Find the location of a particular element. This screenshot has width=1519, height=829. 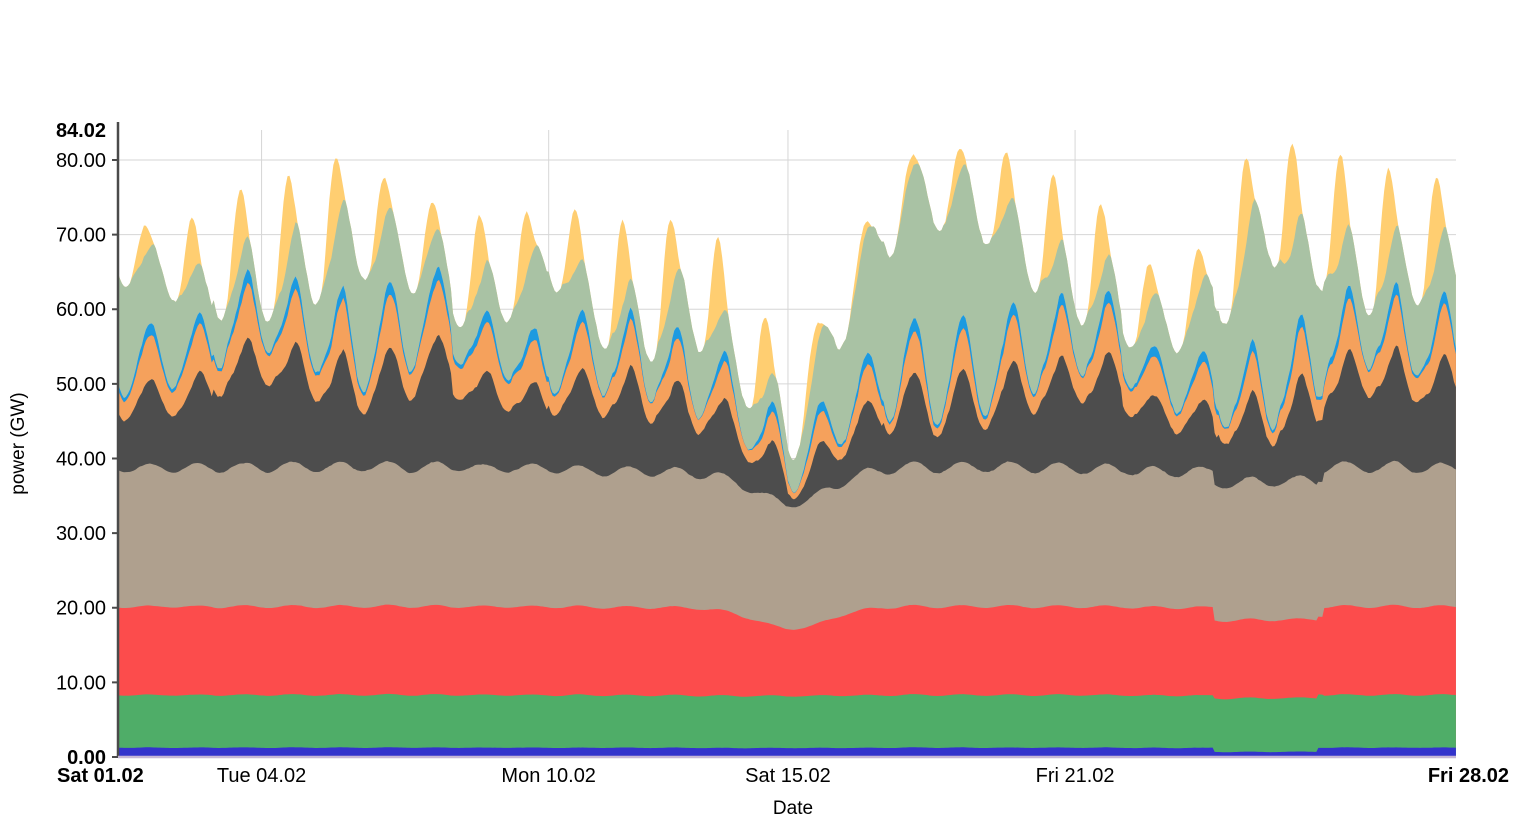

y-tick-label: 70.00 is located at coordinates (81, 236).